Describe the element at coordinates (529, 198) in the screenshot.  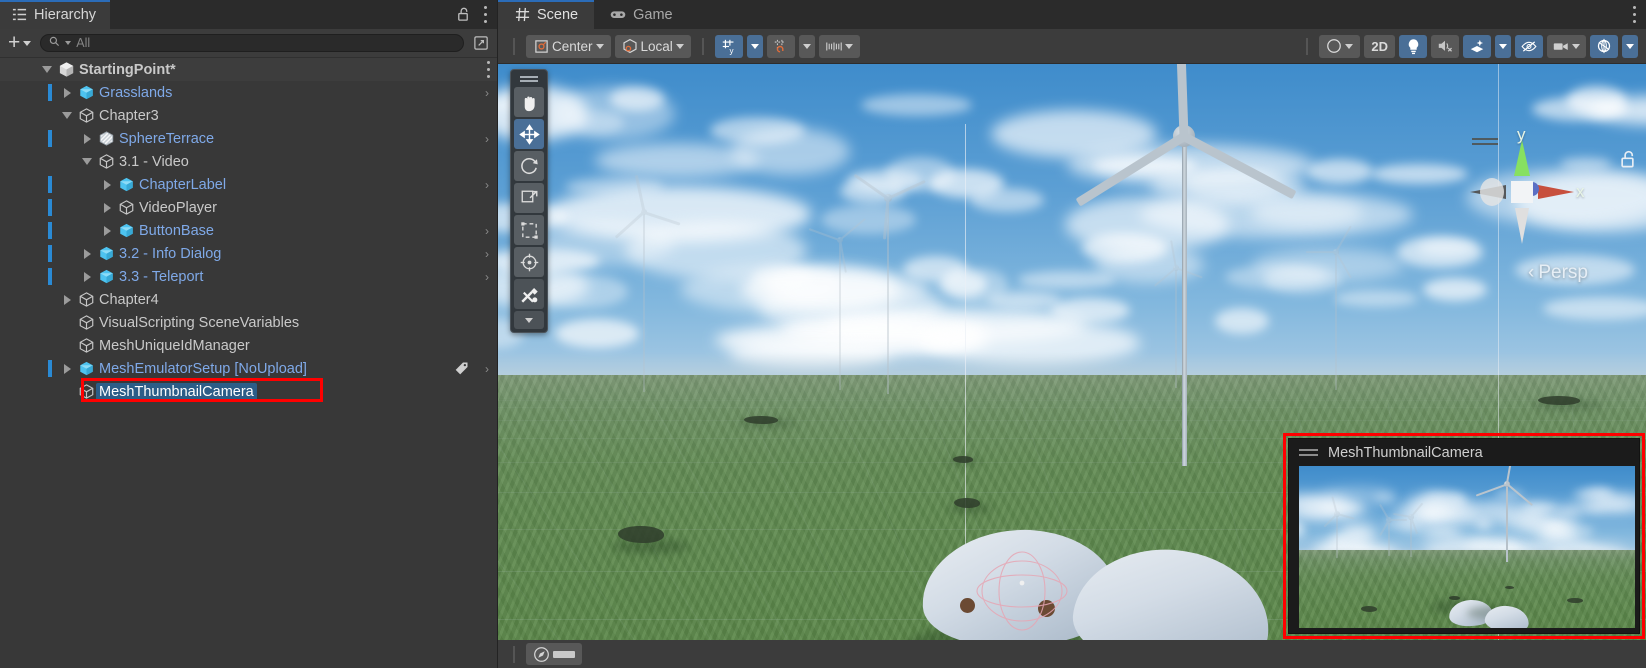
I see `tool-button-scale-tool` at that location.